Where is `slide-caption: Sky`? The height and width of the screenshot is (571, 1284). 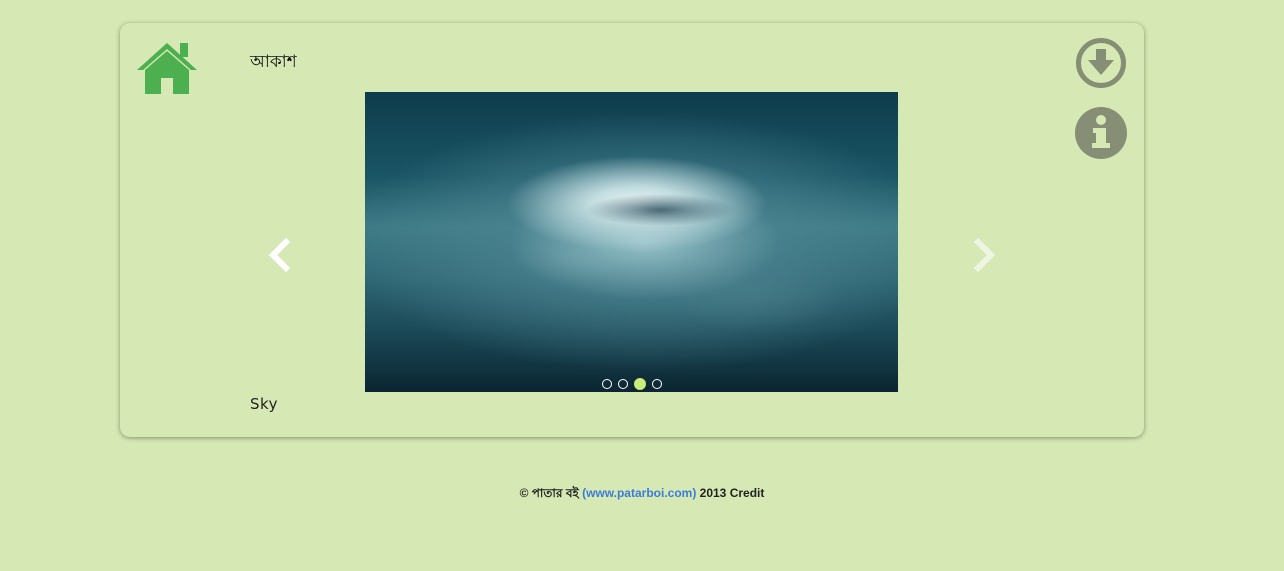
slide-caption: Sky is located at coordinates (264, 404).